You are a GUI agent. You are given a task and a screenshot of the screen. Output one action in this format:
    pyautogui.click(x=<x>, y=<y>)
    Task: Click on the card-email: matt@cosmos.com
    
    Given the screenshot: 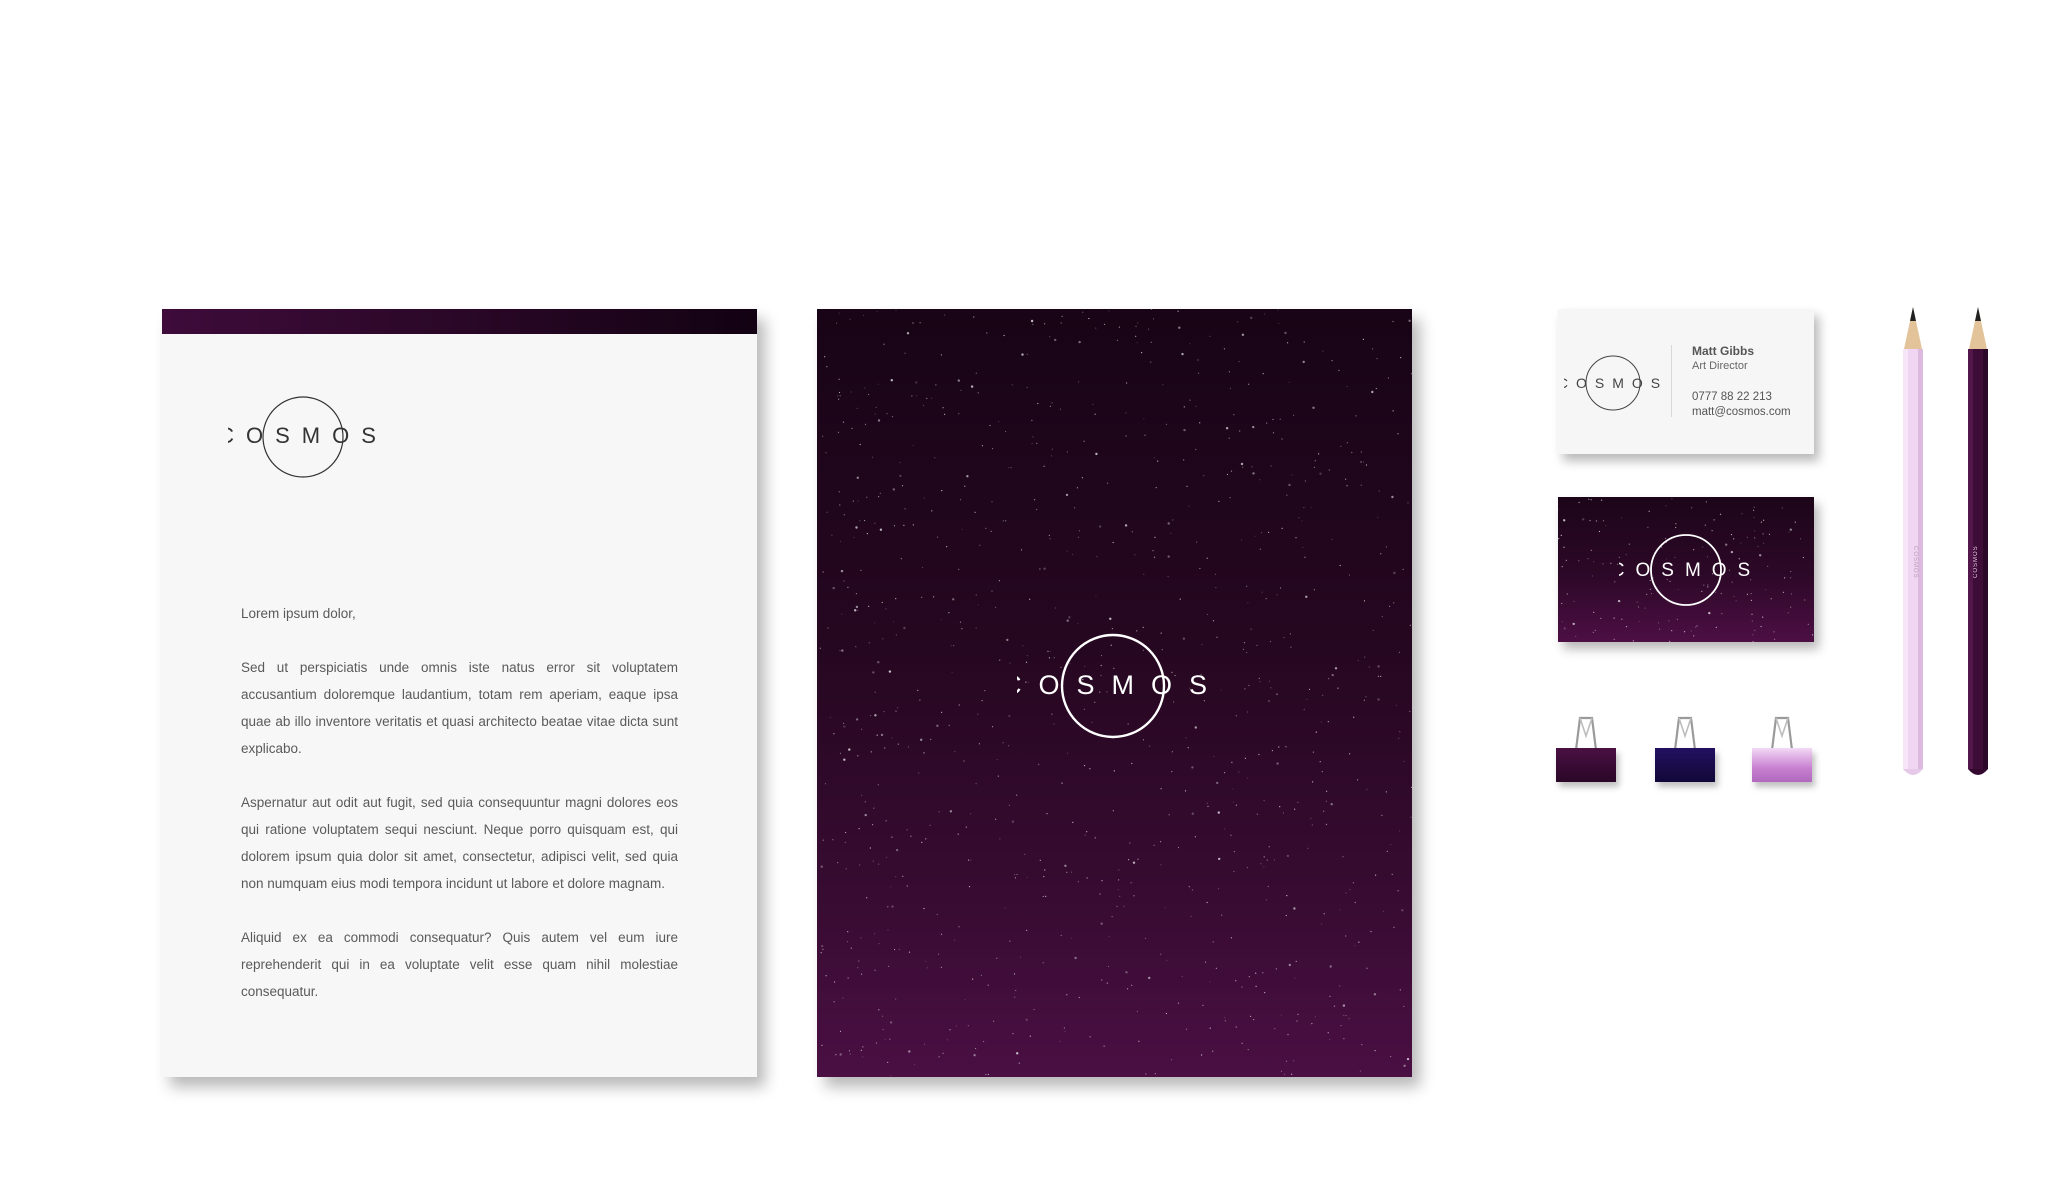 What is the action you would take?
    pyautogui.click(x=1741, y=412)
    